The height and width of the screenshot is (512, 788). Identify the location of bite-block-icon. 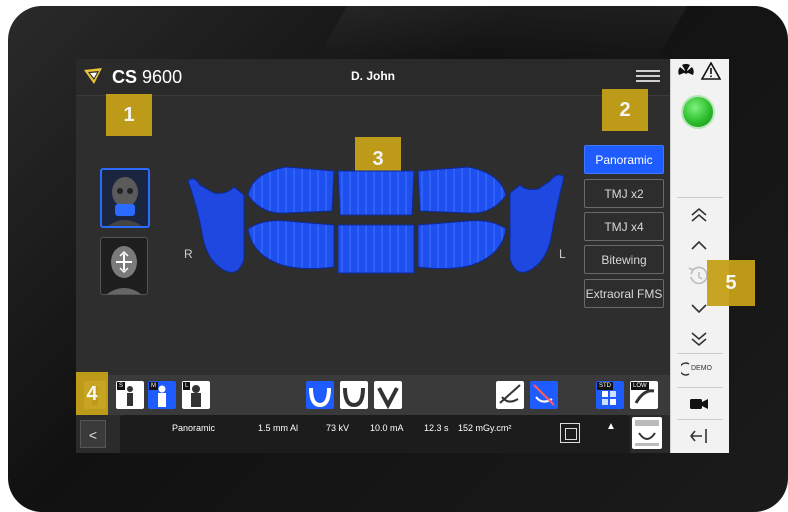
(510, 394).